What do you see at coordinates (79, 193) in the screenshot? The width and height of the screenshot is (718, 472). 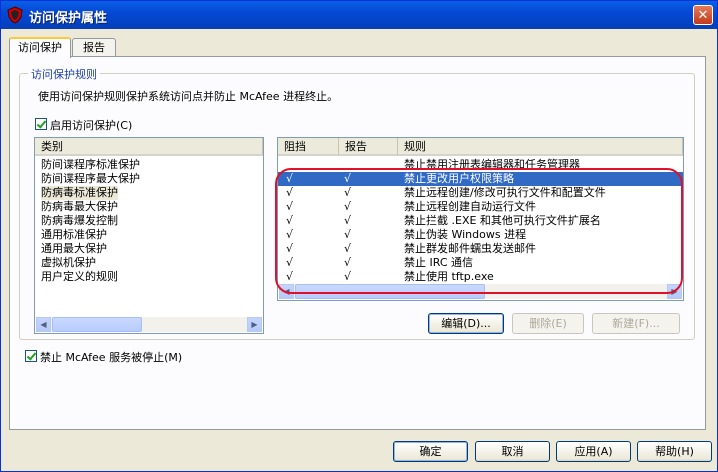 I see `category-item-selected: 防病毒标准保护` at bounding box center [79, 193].